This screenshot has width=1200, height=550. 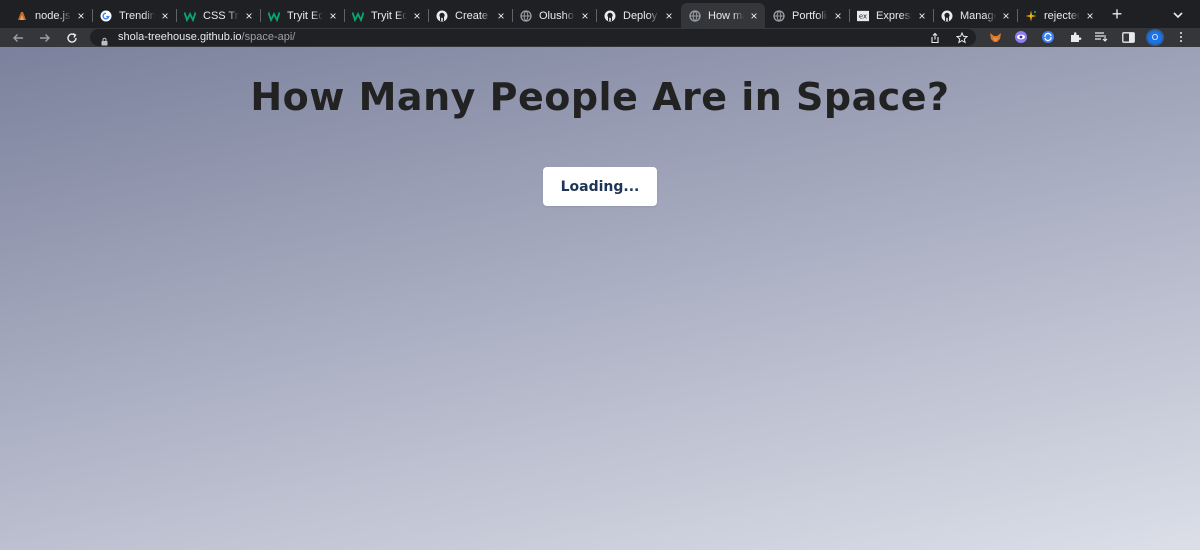 What do you see at coordinates (894, 15) in the screenshot?
I see `tab-title: Express` at bounding box center [894, 15].